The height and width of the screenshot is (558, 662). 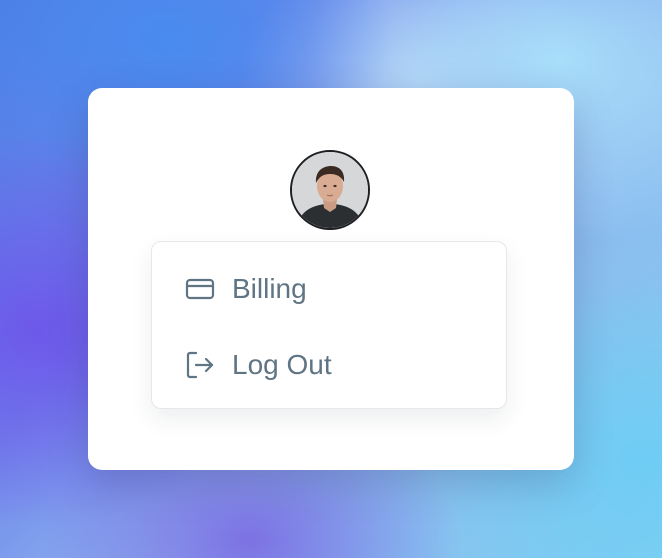 What do you see at coordinates (200, 365) in the screenshot?
I see `log-out-icon` at bounding box center [200, 365].